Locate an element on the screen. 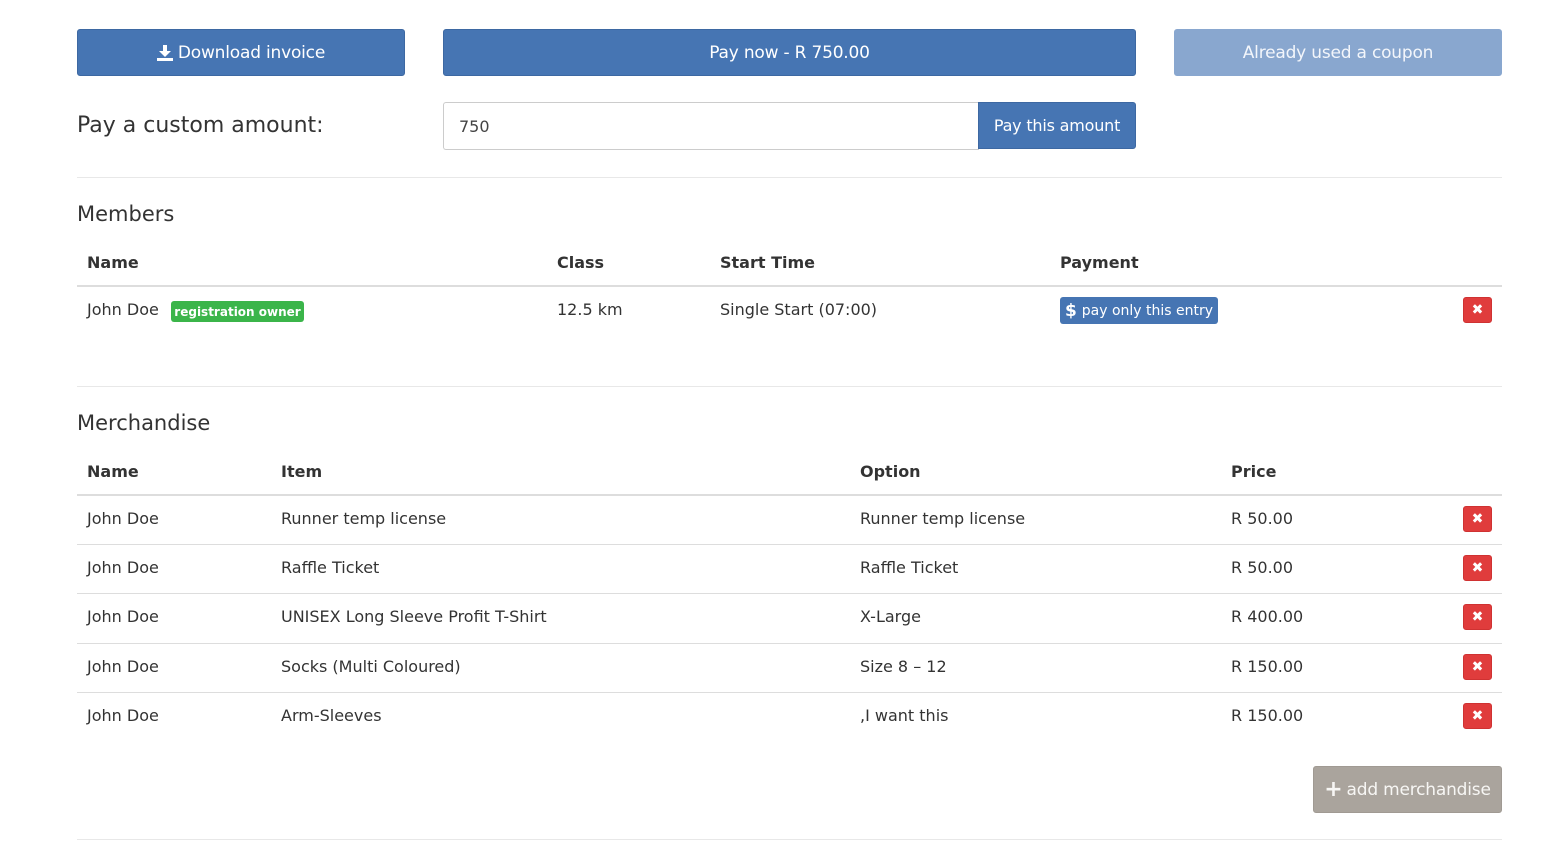 Image resolution: width=1565 pixels, height=844 pixels. member-class: 12.5 km is located at coordinates (590, 309).